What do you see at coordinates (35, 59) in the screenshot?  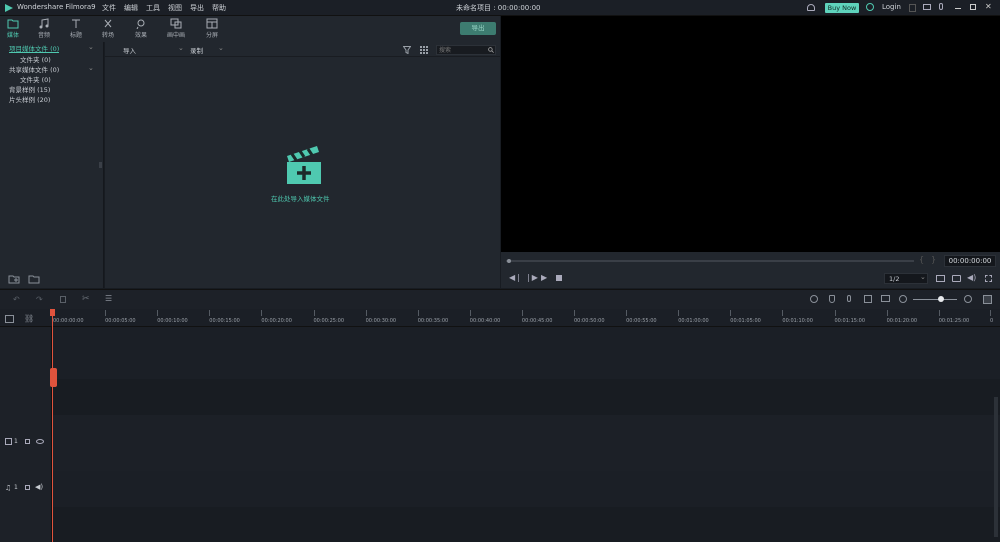 I see `sidebar-item-folder: 文件夹 (0)` at bounding box center [35, 59].